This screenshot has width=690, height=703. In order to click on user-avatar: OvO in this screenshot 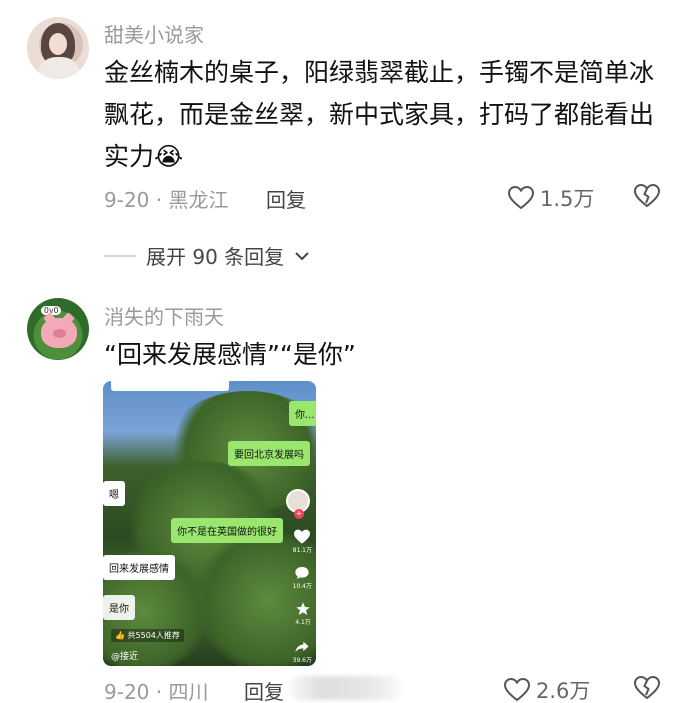, I will do `click(58, 329)`.